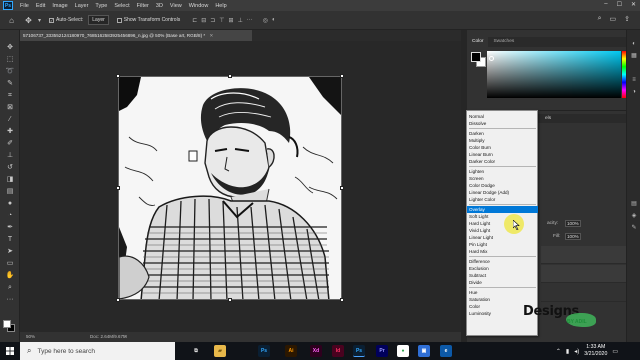 Image resolution: width=640 pixels, height=360 pixels. Describe the element at coordinates (502, 133) in the screenshot. I see `blend-mode-option: Darken` at that location.